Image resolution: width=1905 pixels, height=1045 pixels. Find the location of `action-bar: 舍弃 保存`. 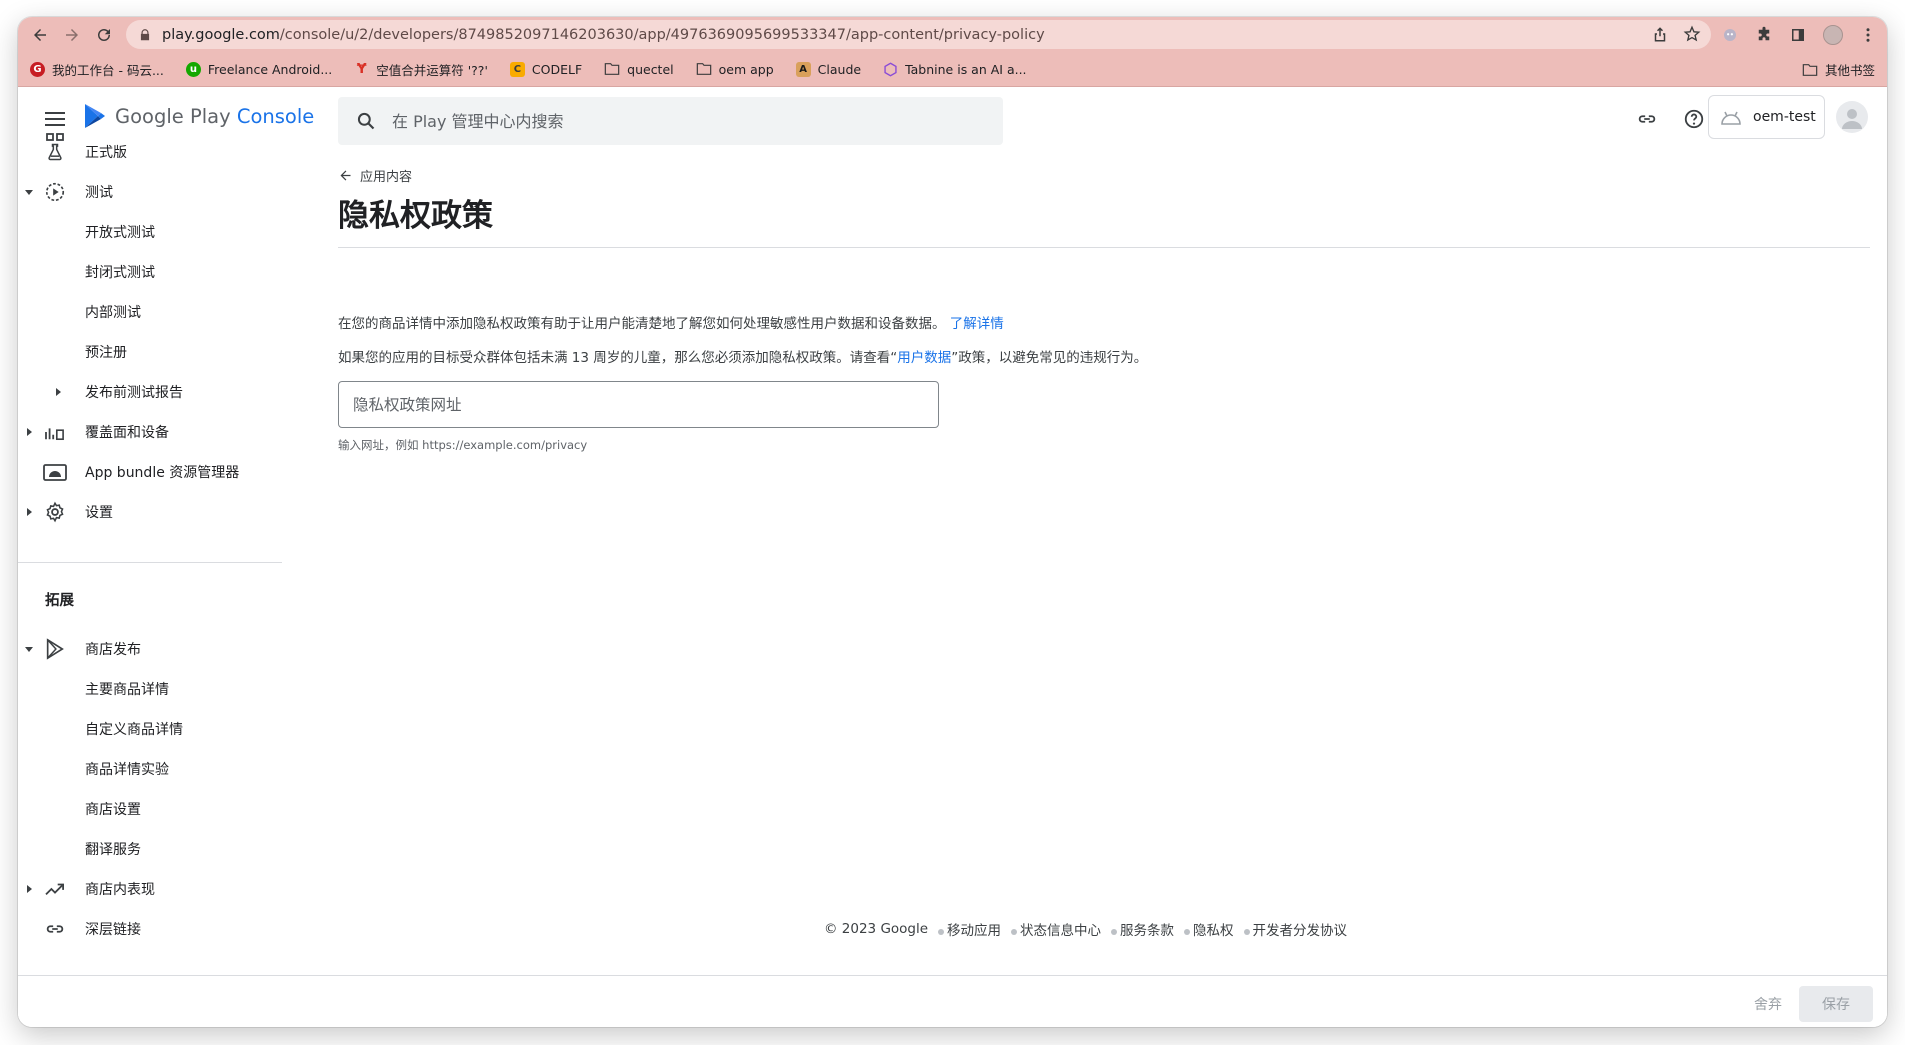

action-bar: 舍弃 保存 is located at coordinates (952, 1001).